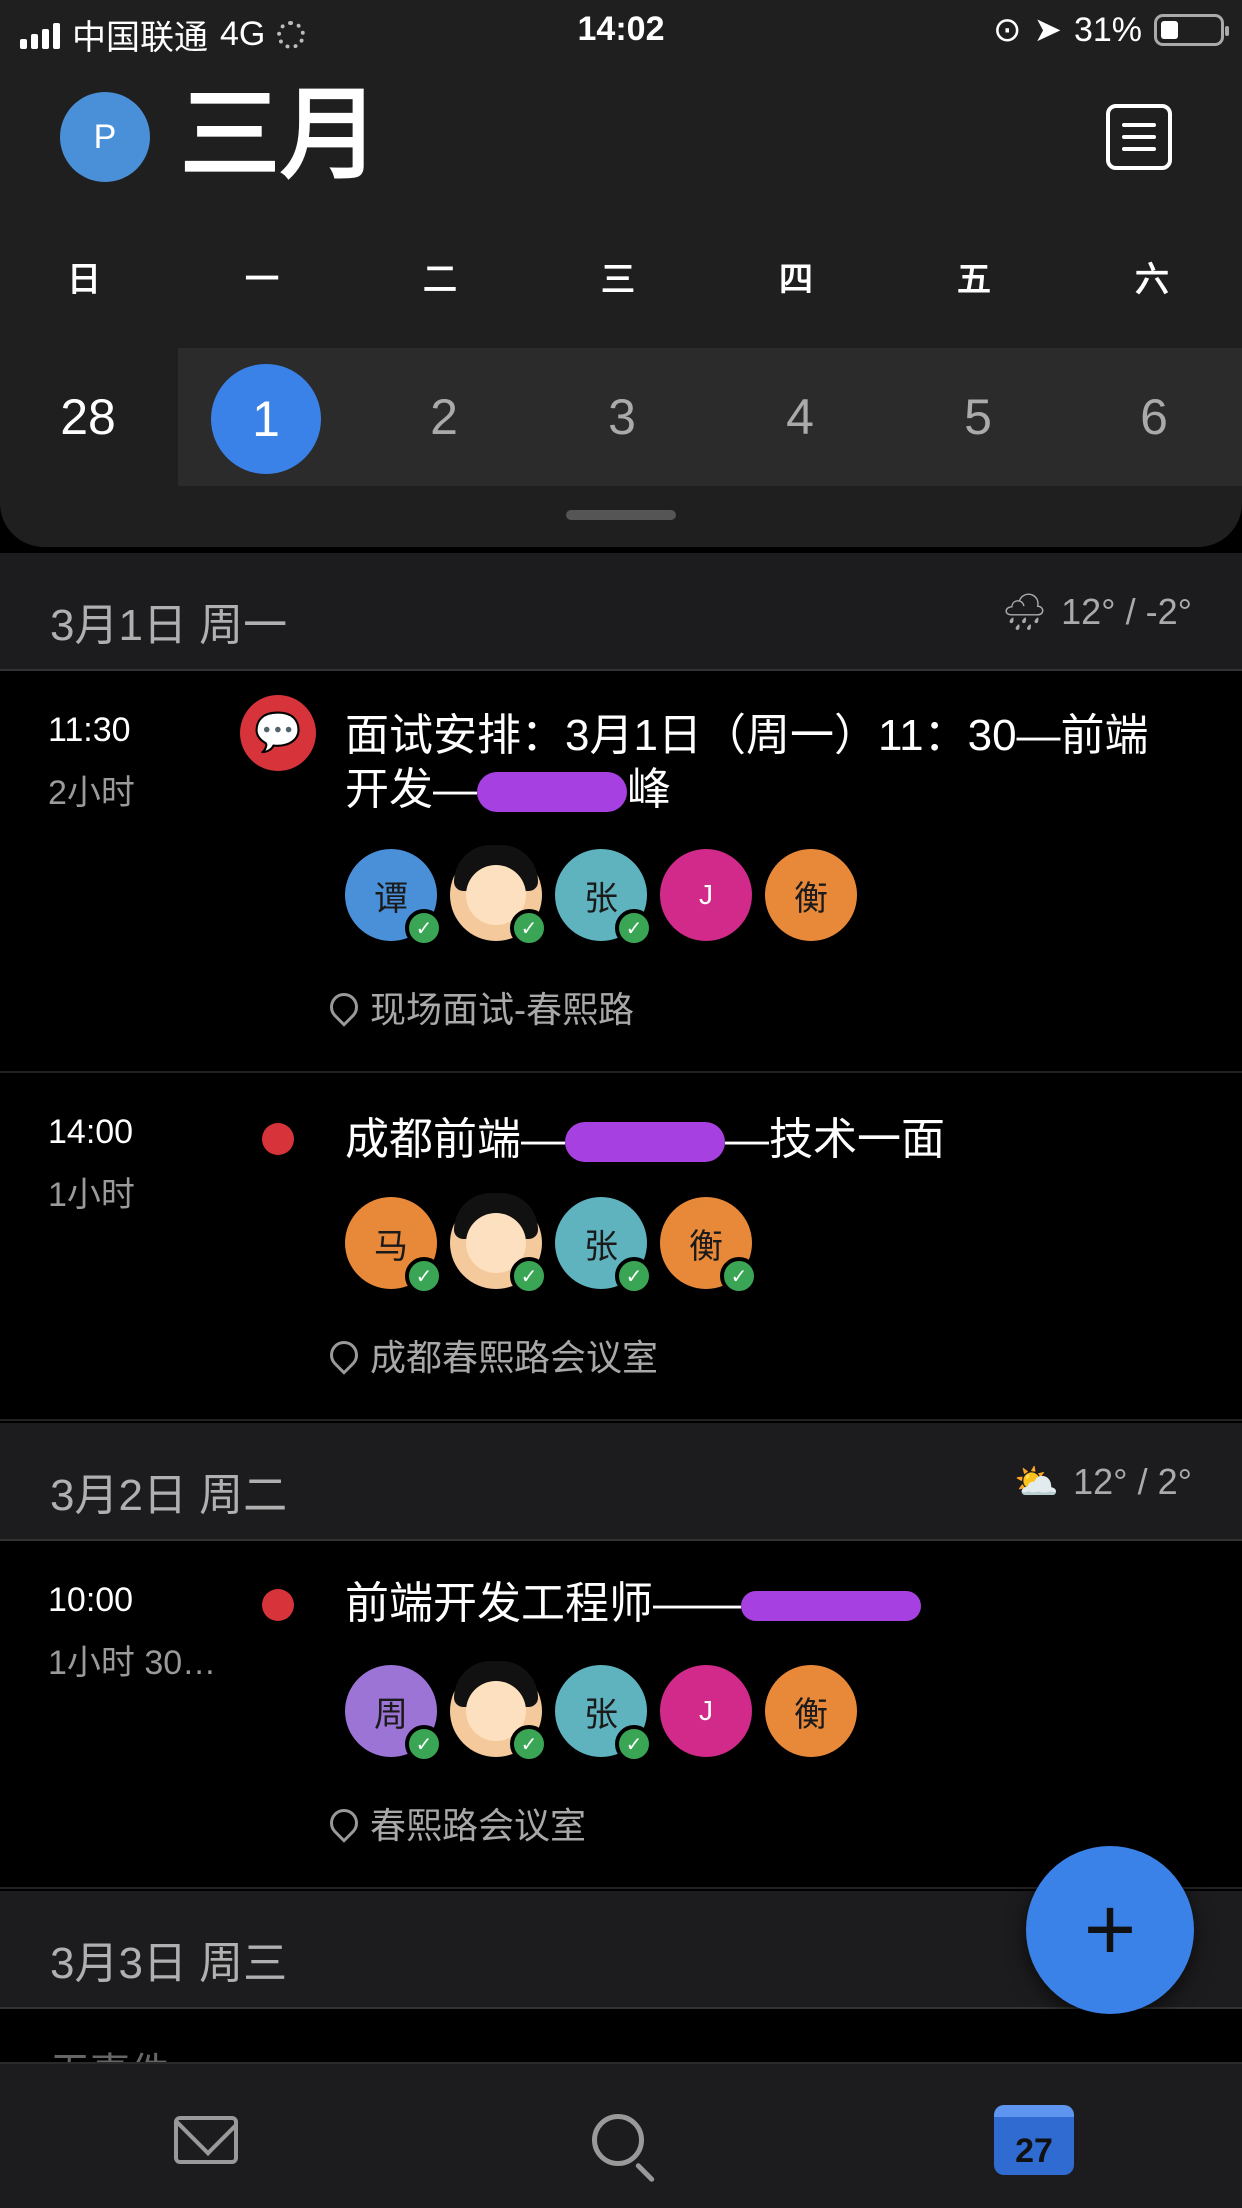 This screenshot has width=1242, height=2208. I want to click on event-location: 现场面试-春熙路, so click(479, 1007).